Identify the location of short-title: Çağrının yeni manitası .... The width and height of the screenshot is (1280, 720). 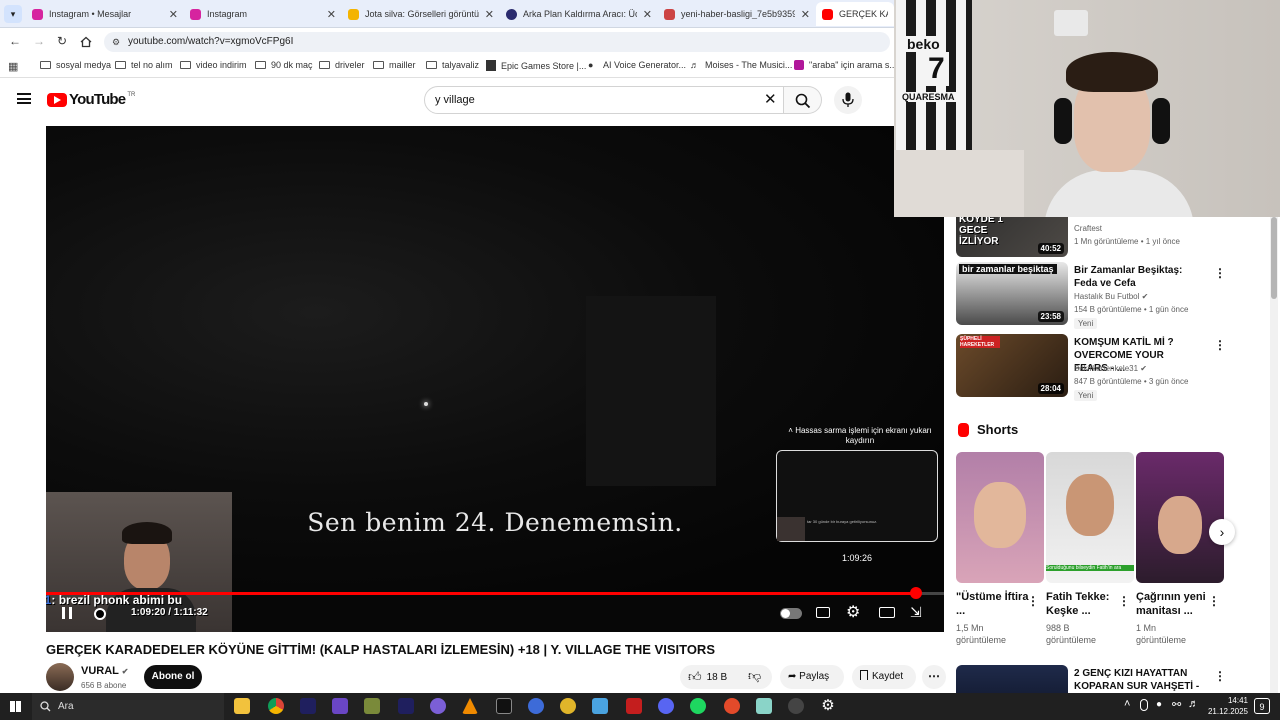
(1176, 604).